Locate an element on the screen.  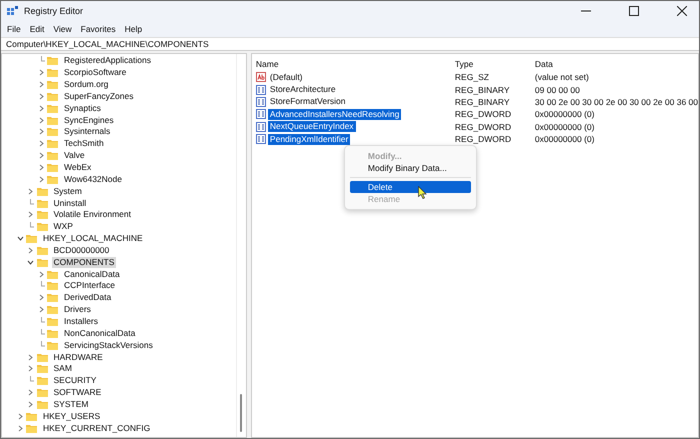
tree-item: CCPInterface is located at coordinates (90, 286).